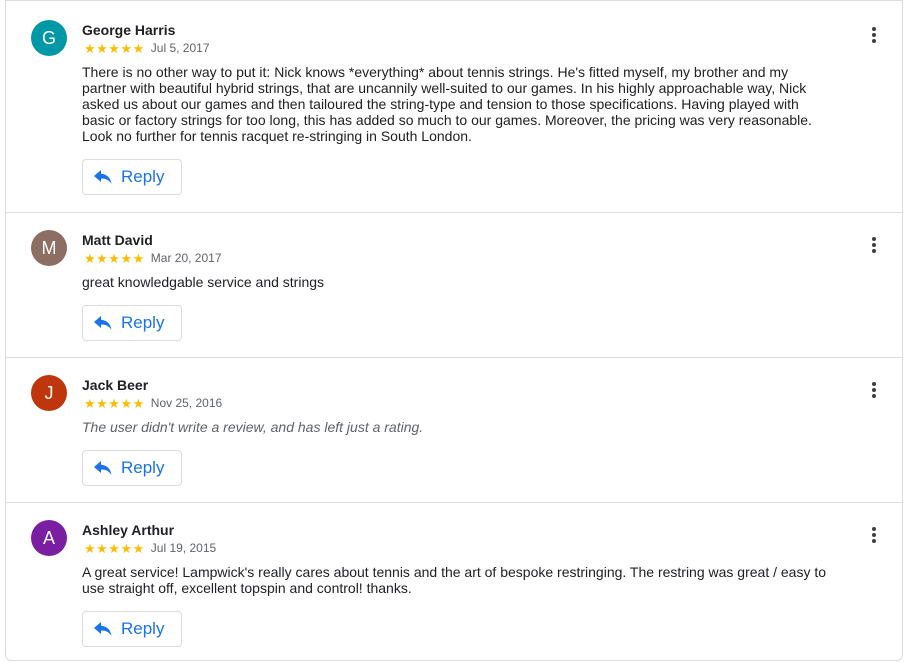 This screenshot has width=905, height=663. What do you see at coordinates (49, 38) in the screenshot?
I see `avatar: G` at bounding box center [49, 38].